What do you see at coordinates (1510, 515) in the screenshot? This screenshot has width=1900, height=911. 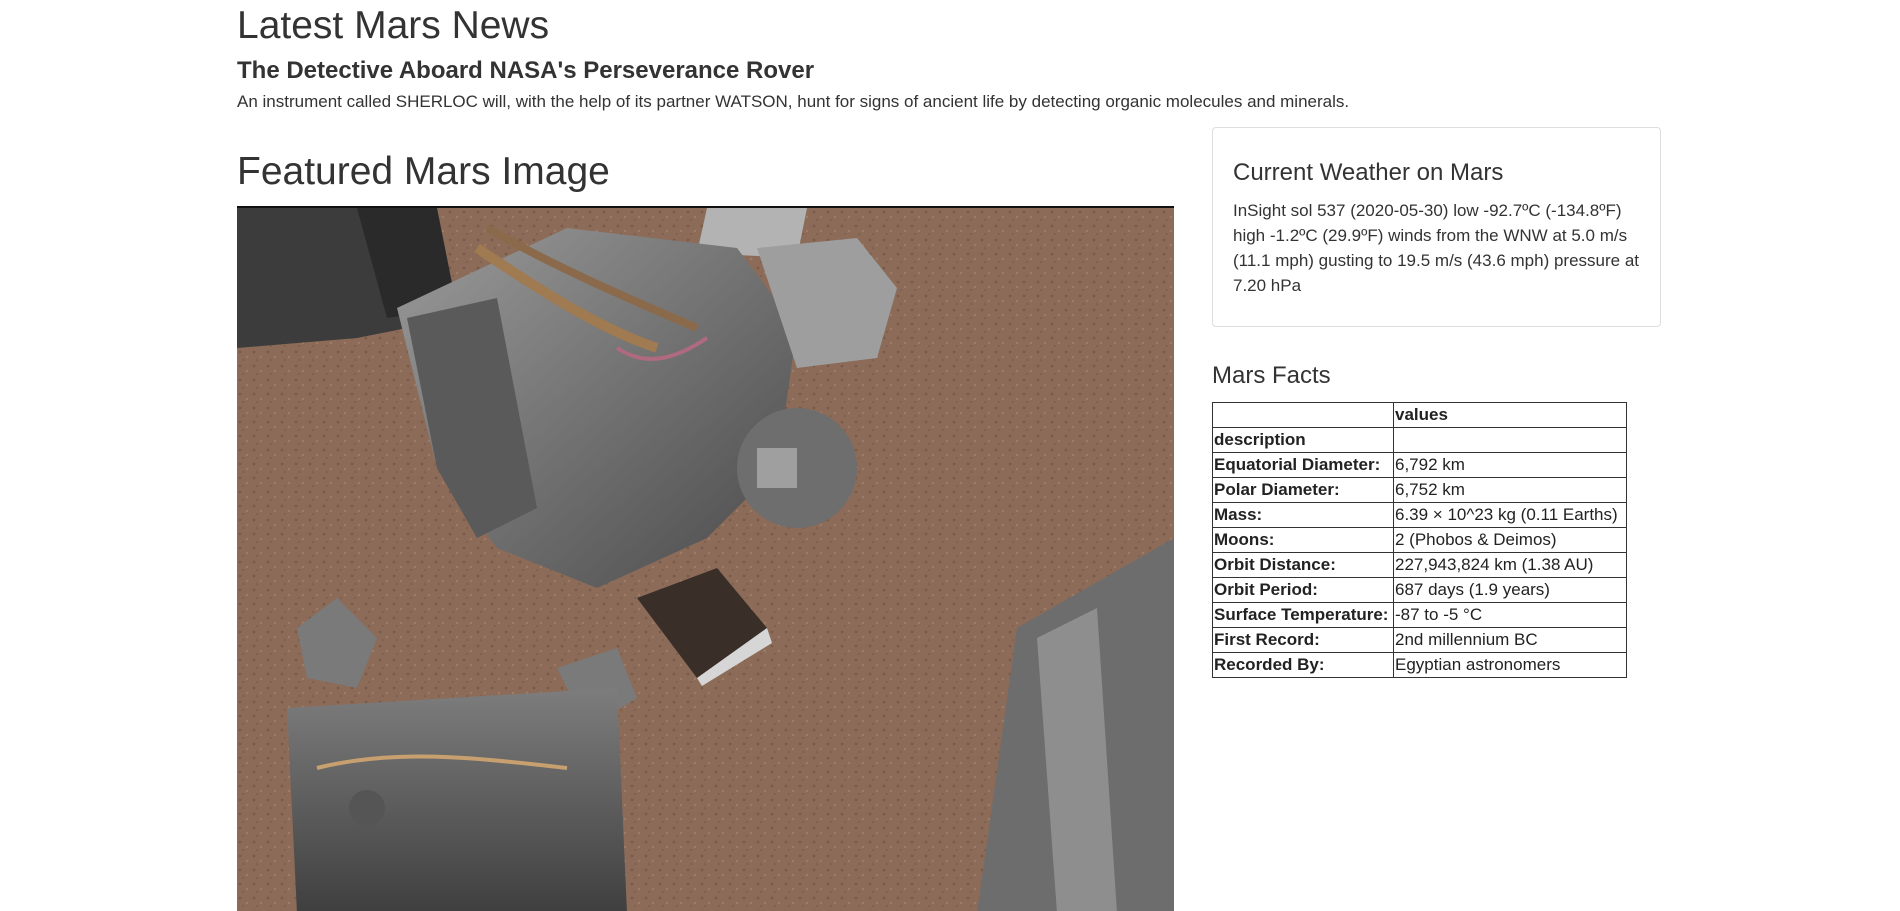 I see `fact-value: 6.39 × 10^23 kg (0.11 Earths)` at bounding box center [1510, 515].